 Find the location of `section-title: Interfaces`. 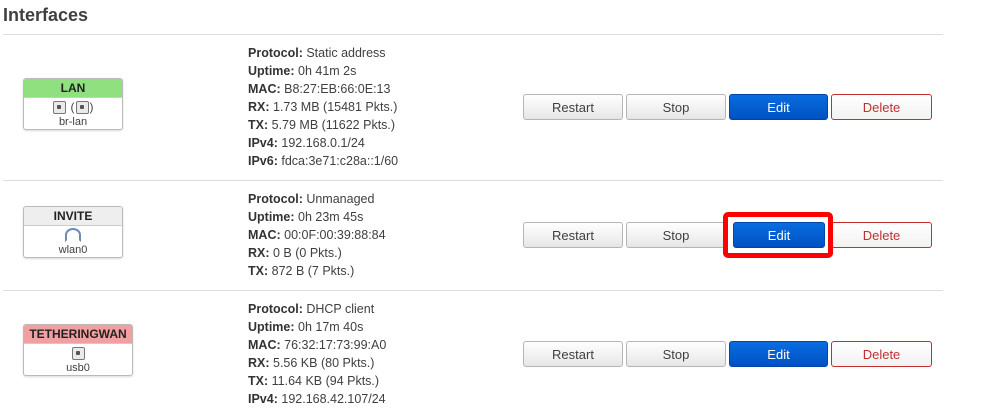

section-title: Interfaces is located at coordinates (46, 15).